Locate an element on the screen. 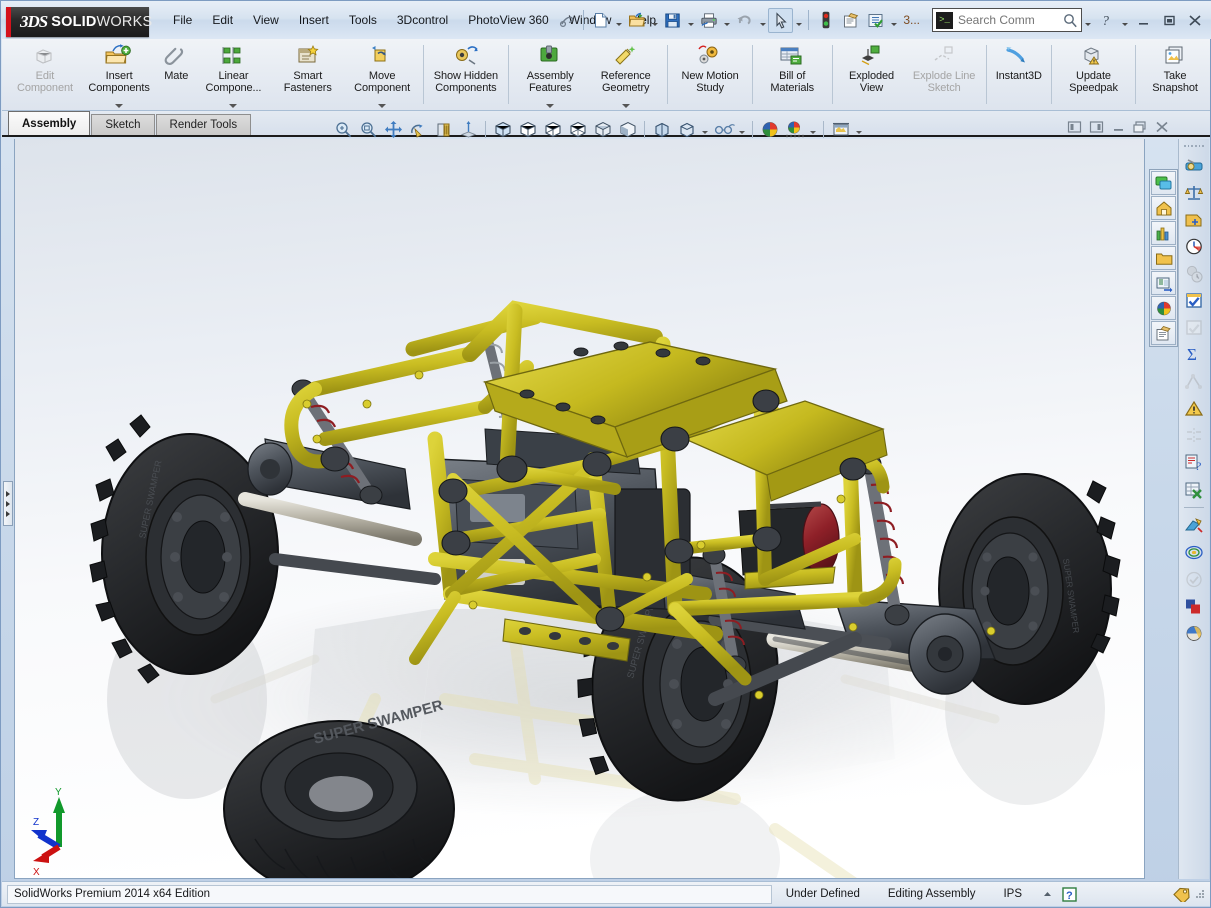 This screenshot has width=1211, height=908. menu-item-file: File is located at coordinates (182, 20).